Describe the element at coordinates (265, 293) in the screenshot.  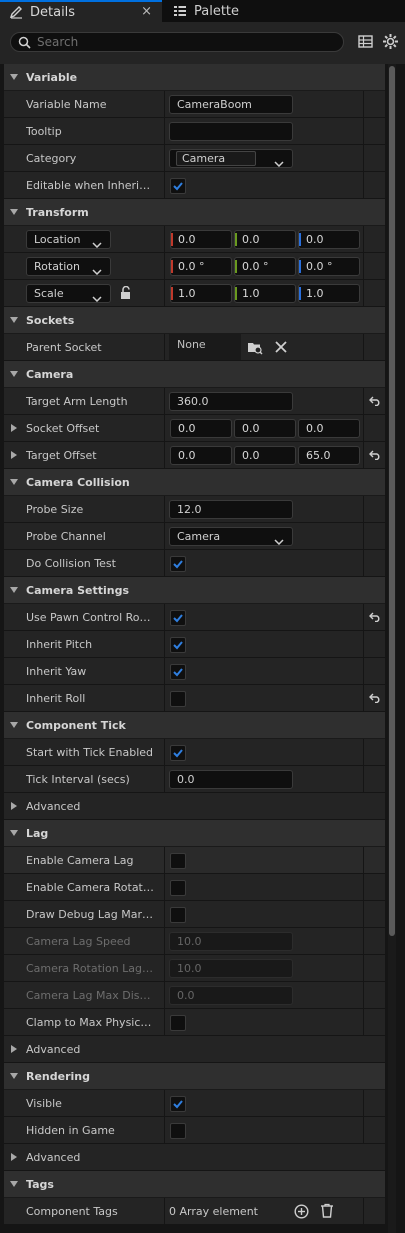
I see `scale-y-field: 1.0` at that location.